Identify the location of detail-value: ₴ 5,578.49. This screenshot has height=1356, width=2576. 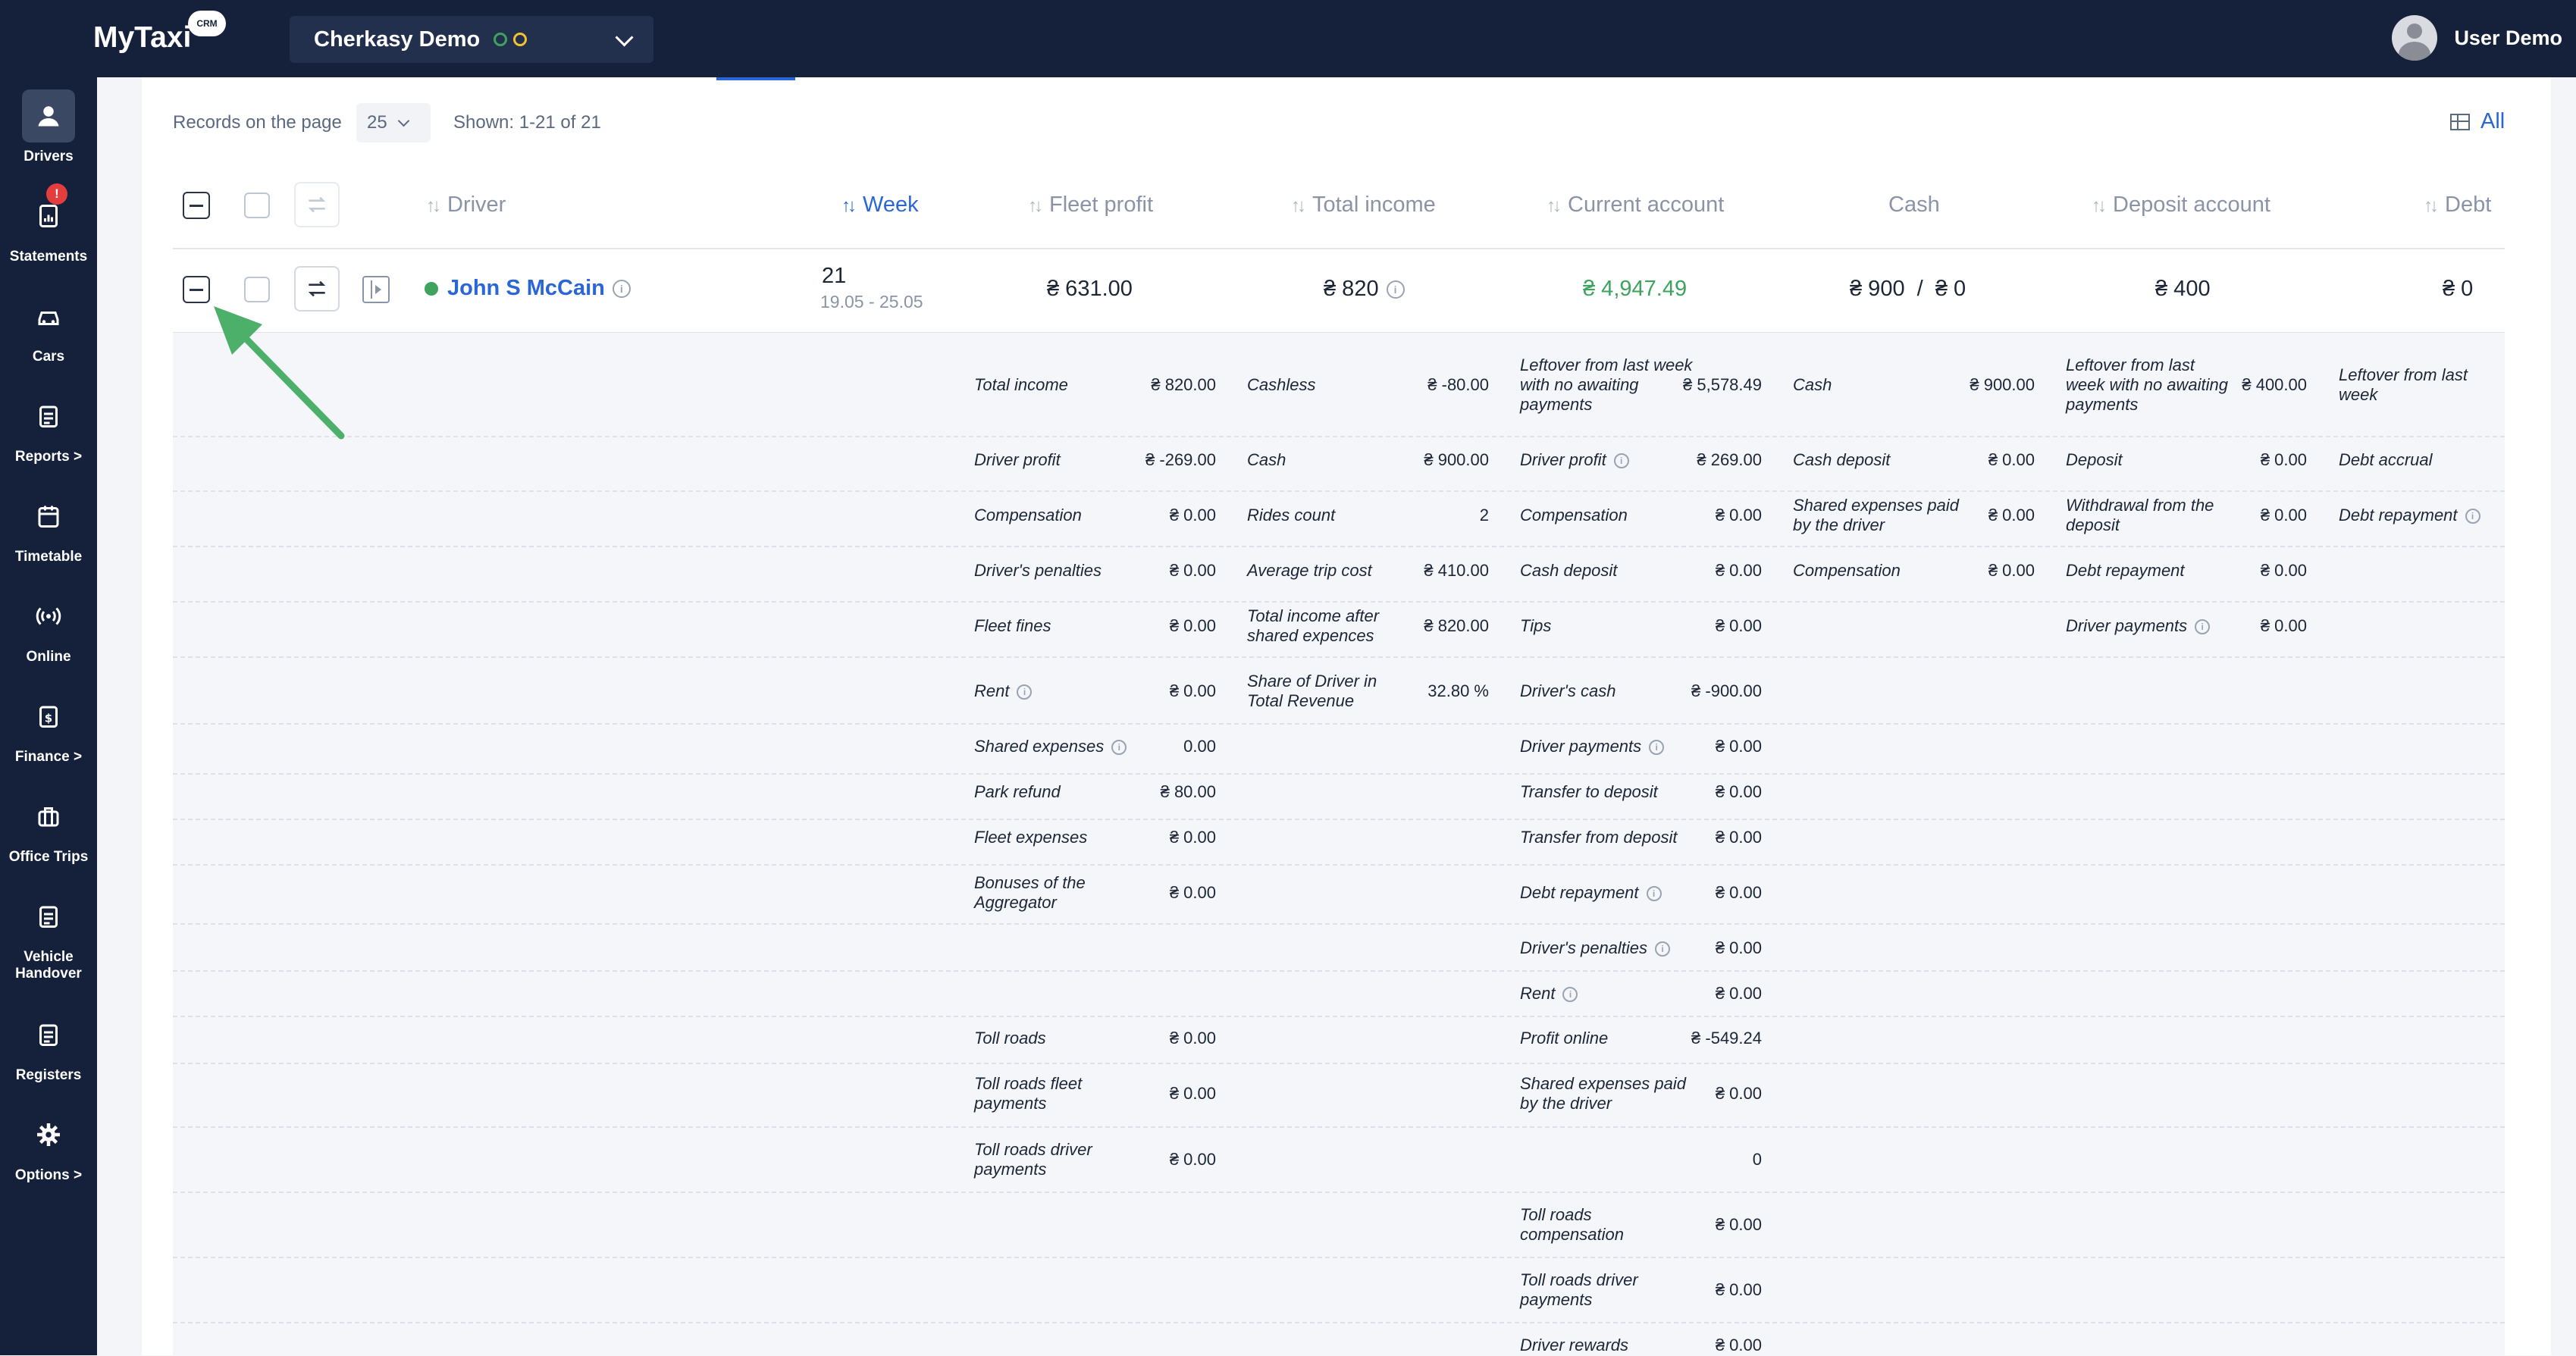
(1722, 384).